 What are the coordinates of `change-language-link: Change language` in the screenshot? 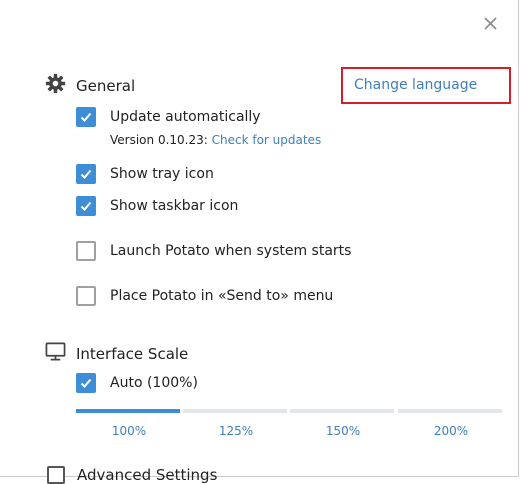 It's located at (426, 85).